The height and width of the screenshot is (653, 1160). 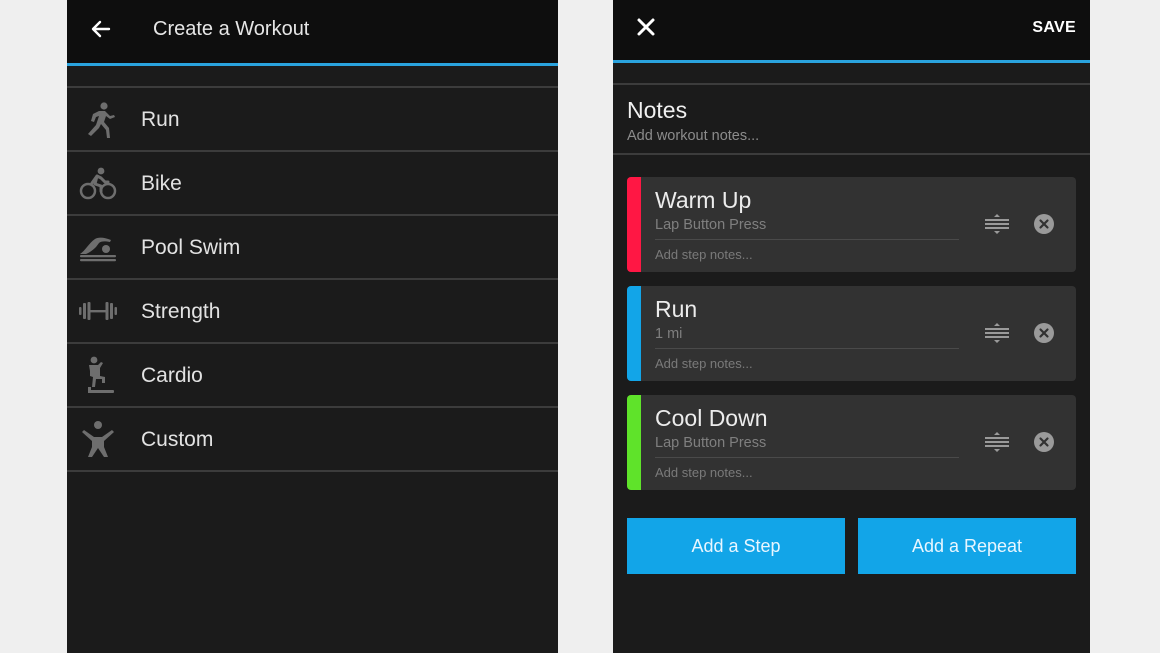 I want to click on list-item-label: Cardio, so click(x=172, y=375).